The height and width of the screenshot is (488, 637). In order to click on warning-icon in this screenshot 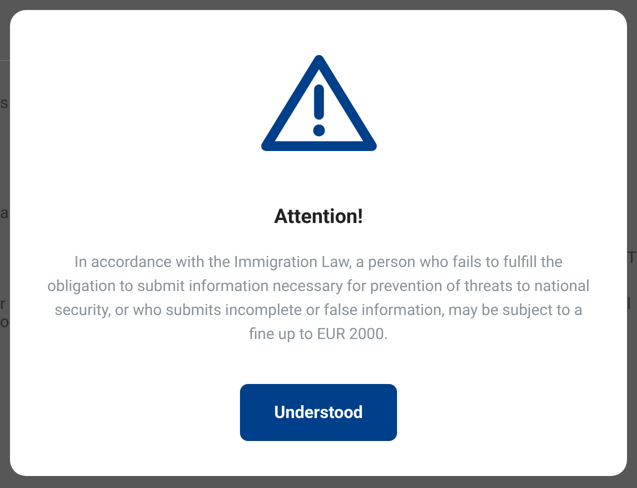, I will do `click(319, 103)`.